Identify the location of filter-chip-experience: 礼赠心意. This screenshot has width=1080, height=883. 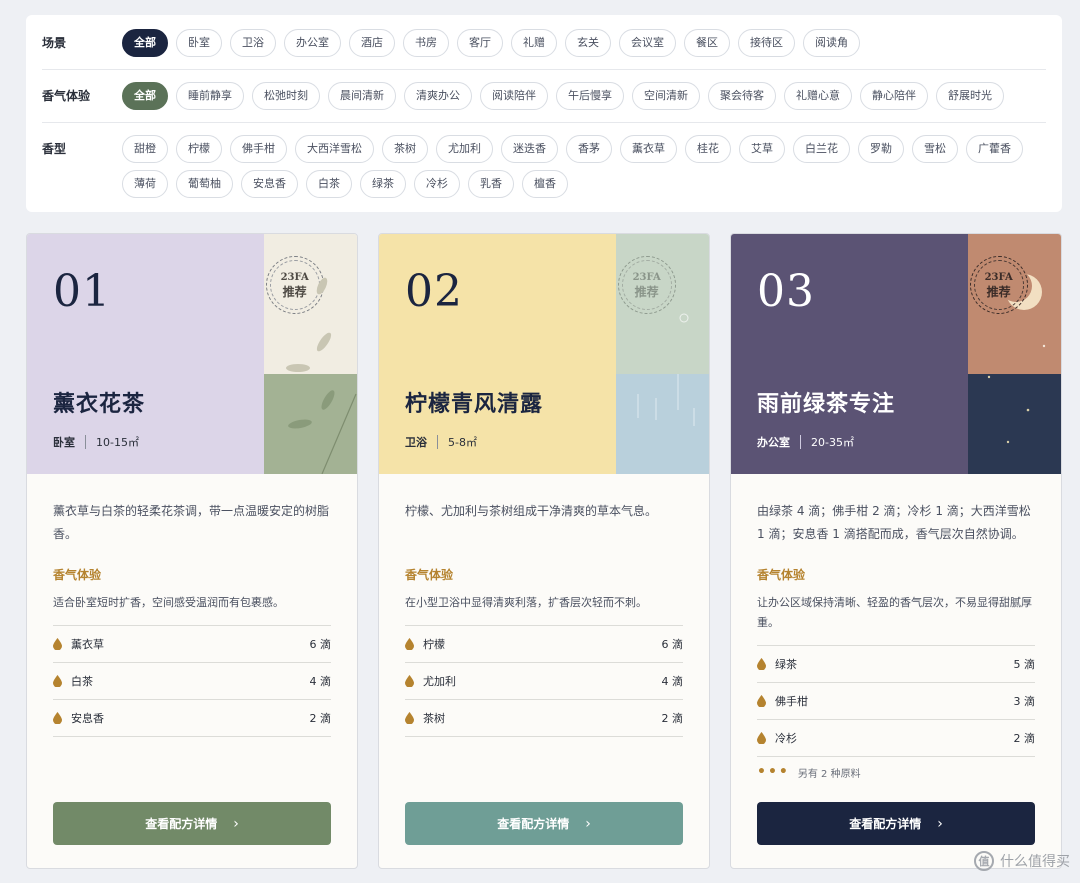
(818, 96).